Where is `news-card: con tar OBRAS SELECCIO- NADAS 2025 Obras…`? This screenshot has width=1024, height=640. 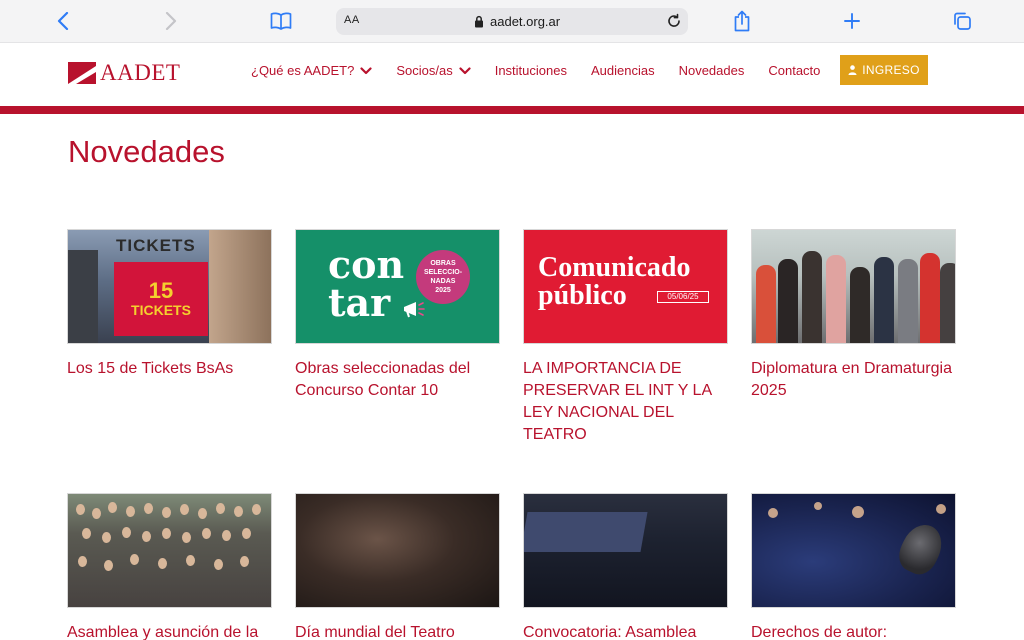
news-card: con tar OBRAS SELECCIO- NADAS 2025 Obras… is located at coordinates (397, 315).